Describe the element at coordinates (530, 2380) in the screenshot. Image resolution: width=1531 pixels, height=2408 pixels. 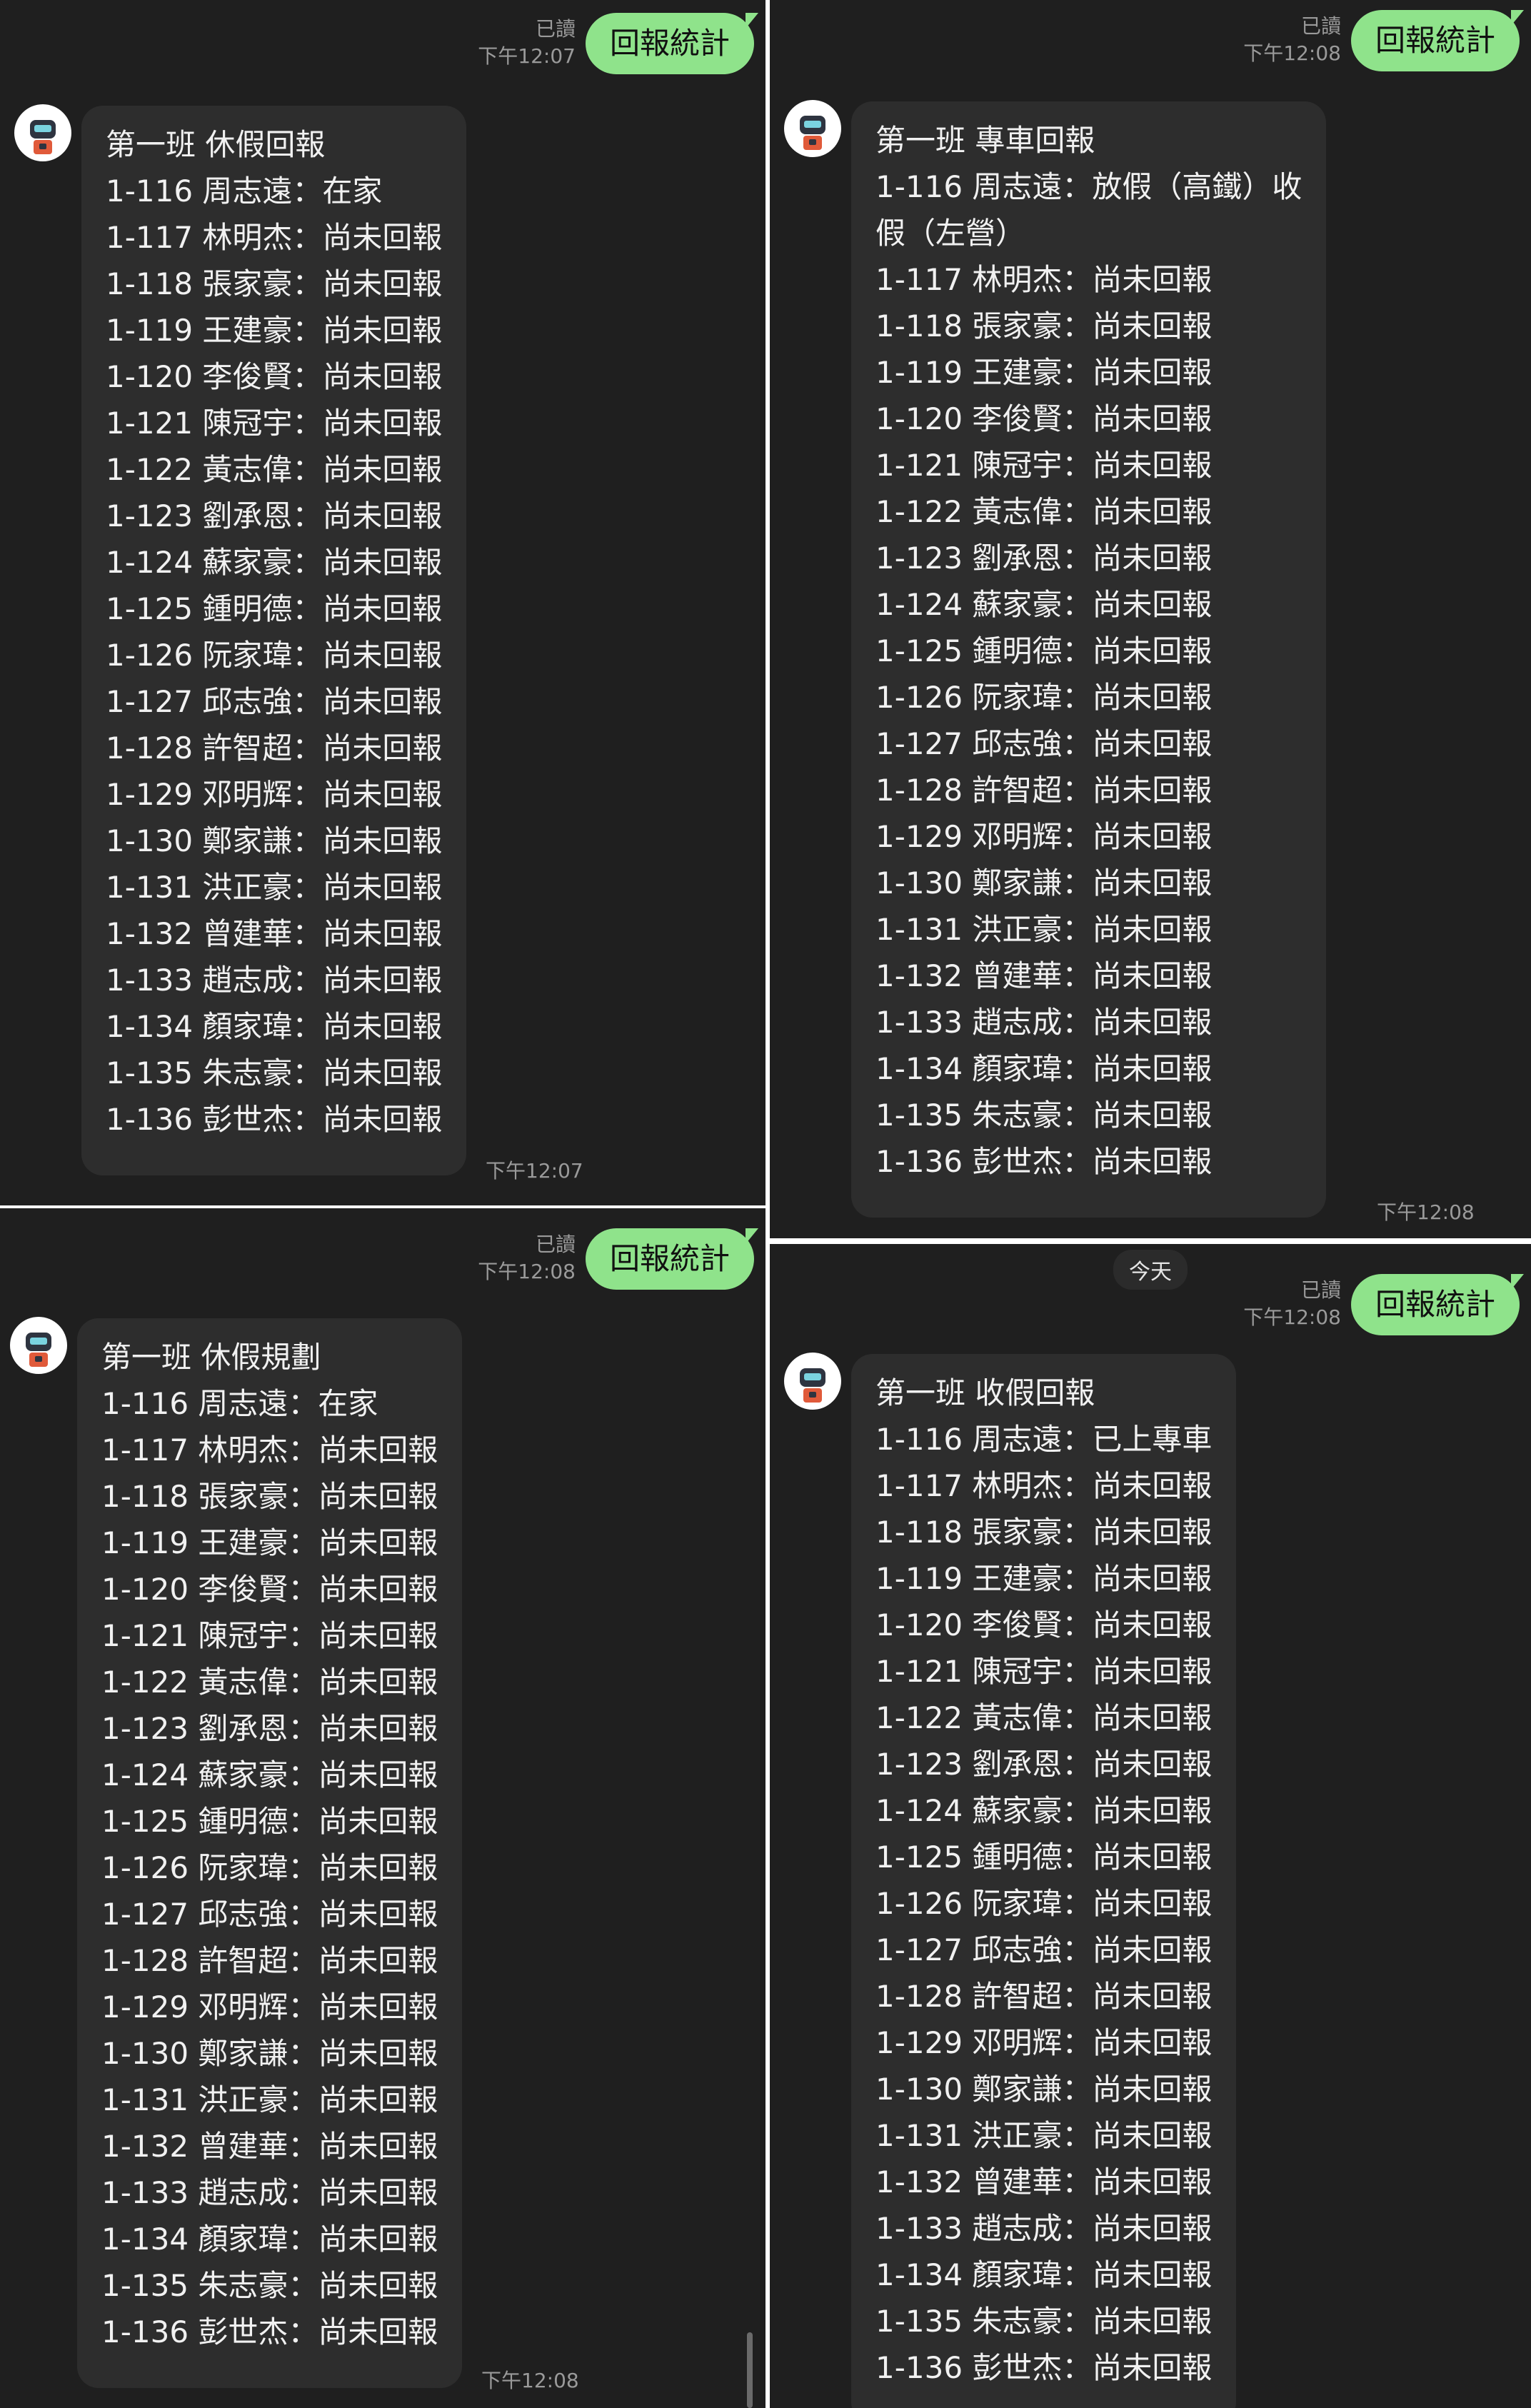
I see `received-time: 下午12:08` at that location.